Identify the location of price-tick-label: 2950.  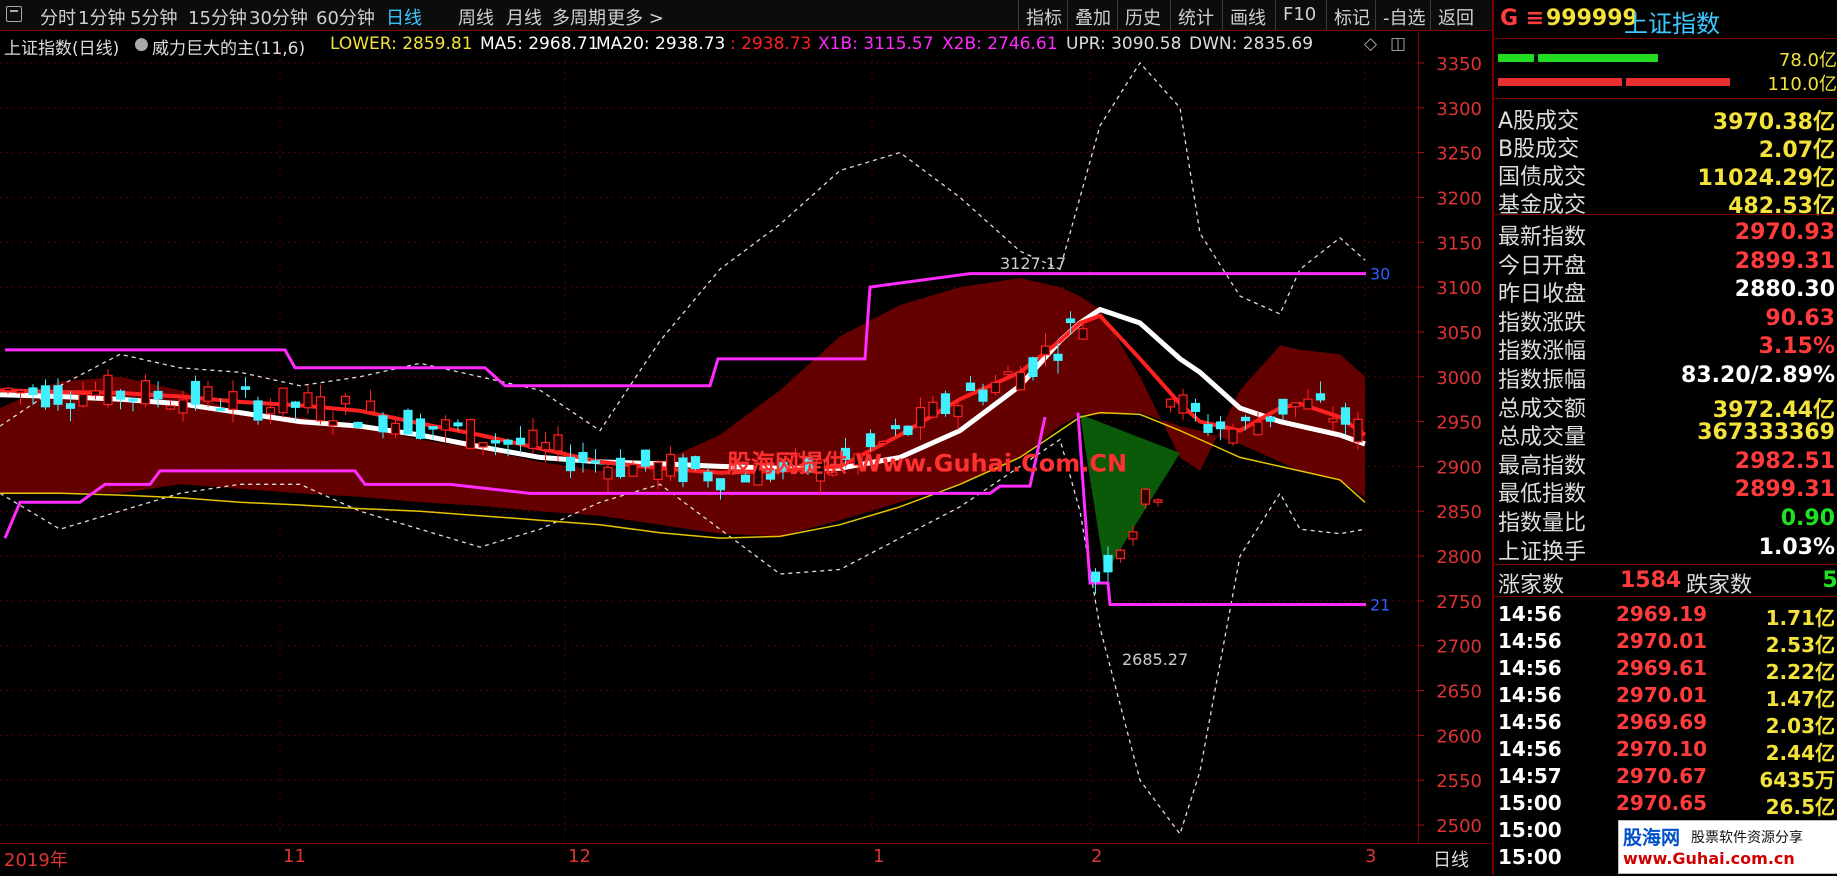
(1459, 423).